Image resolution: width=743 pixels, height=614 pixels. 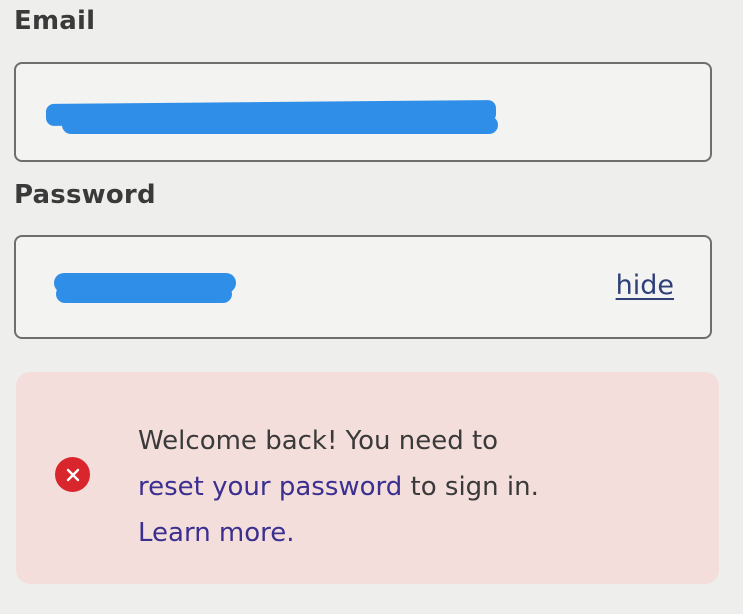 What do you see at coordinates (318, 441) in the screenshot?
I see `error-message-line1: Welcome back! You need to` at bounding box center [318, 441].